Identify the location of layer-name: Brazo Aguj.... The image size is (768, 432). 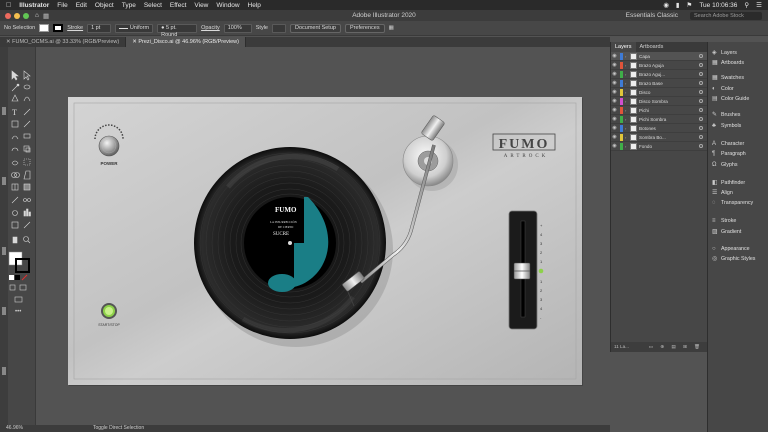
(652, 74).